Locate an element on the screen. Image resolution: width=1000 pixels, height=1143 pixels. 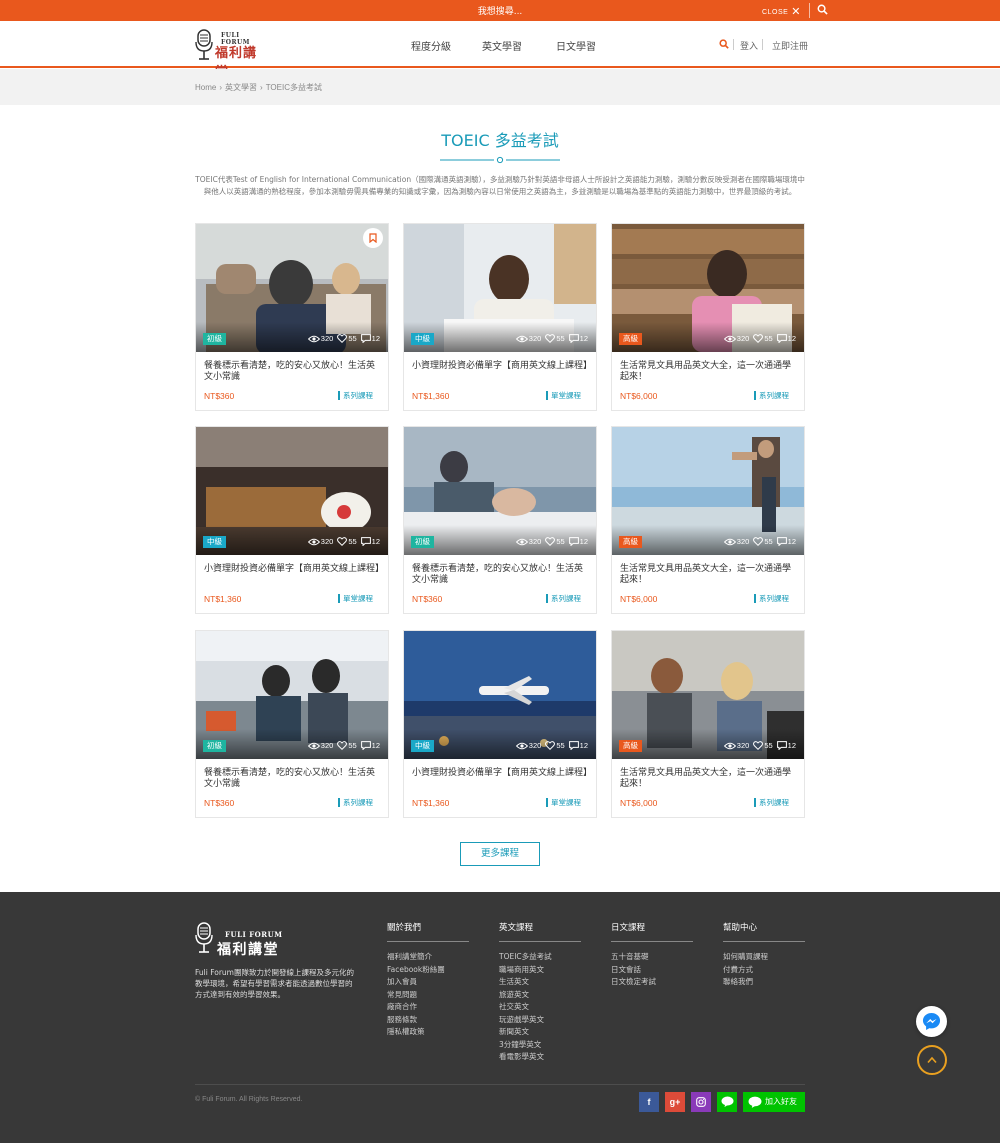
site-logo: FULI FORUM 福利講堂 is located at coordinates (232, 54).